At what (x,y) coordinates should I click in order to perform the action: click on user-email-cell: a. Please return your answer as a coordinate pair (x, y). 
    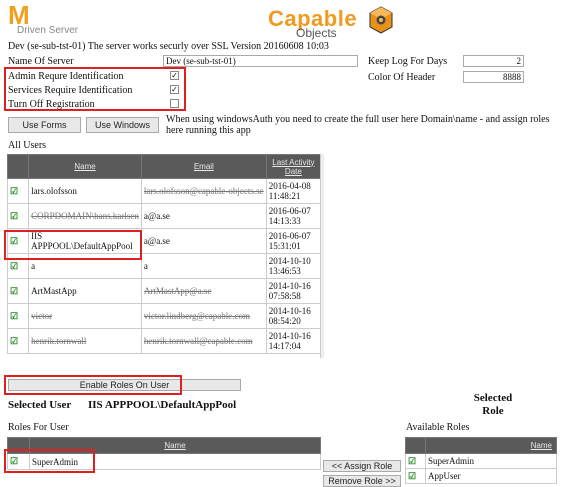
    Looking at the image, I should click on (203, 266).